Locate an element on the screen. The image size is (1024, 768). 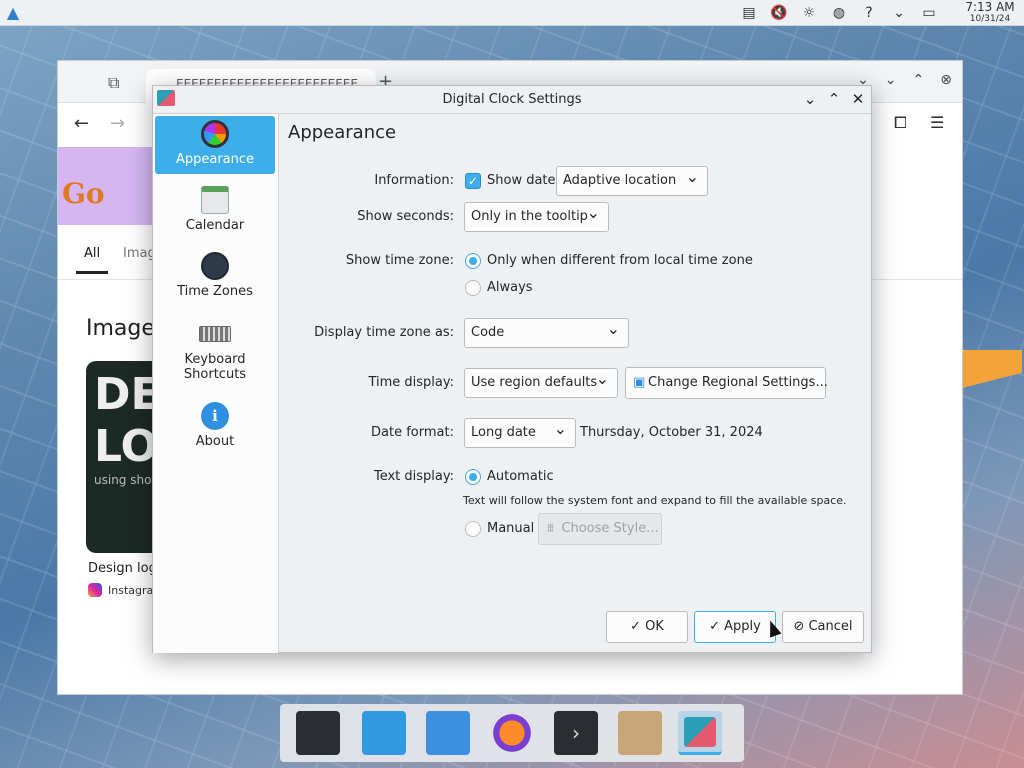
network-icon: ◍ is located at coordinates (839, 13).